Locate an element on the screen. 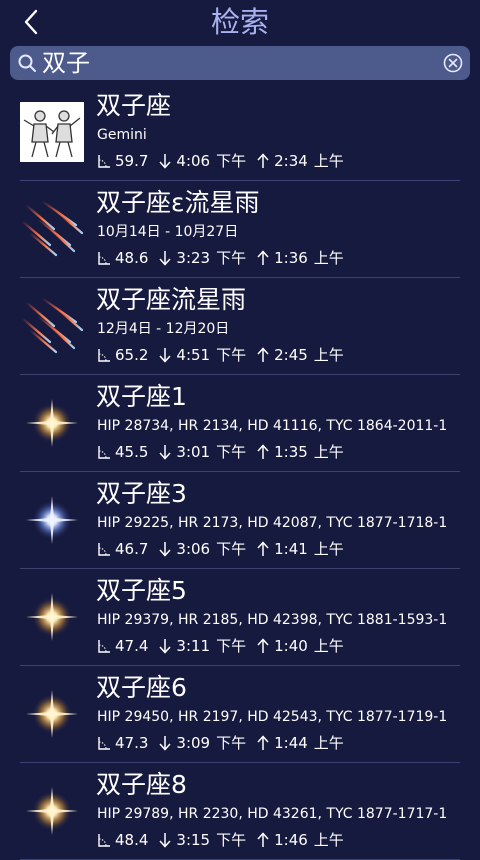 The height and width of the screenshot is (860, 480). set-time: 3:06 is located at coordinates (193, 549).